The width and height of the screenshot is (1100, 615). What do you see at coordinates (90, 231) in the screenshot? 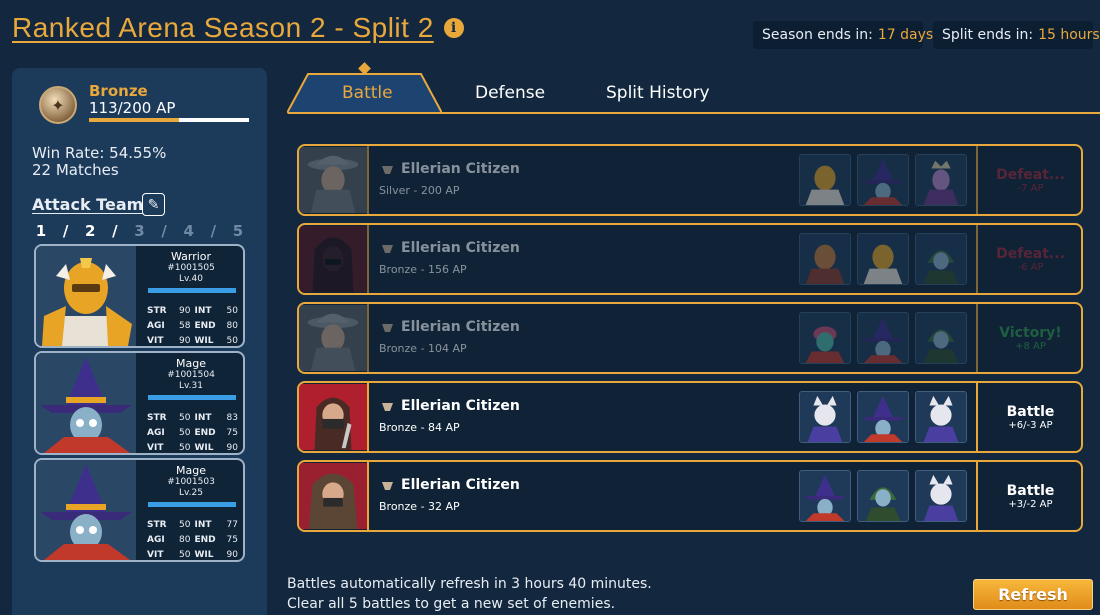
I see `team-page-2: 2` at bounding box center [90, 231].